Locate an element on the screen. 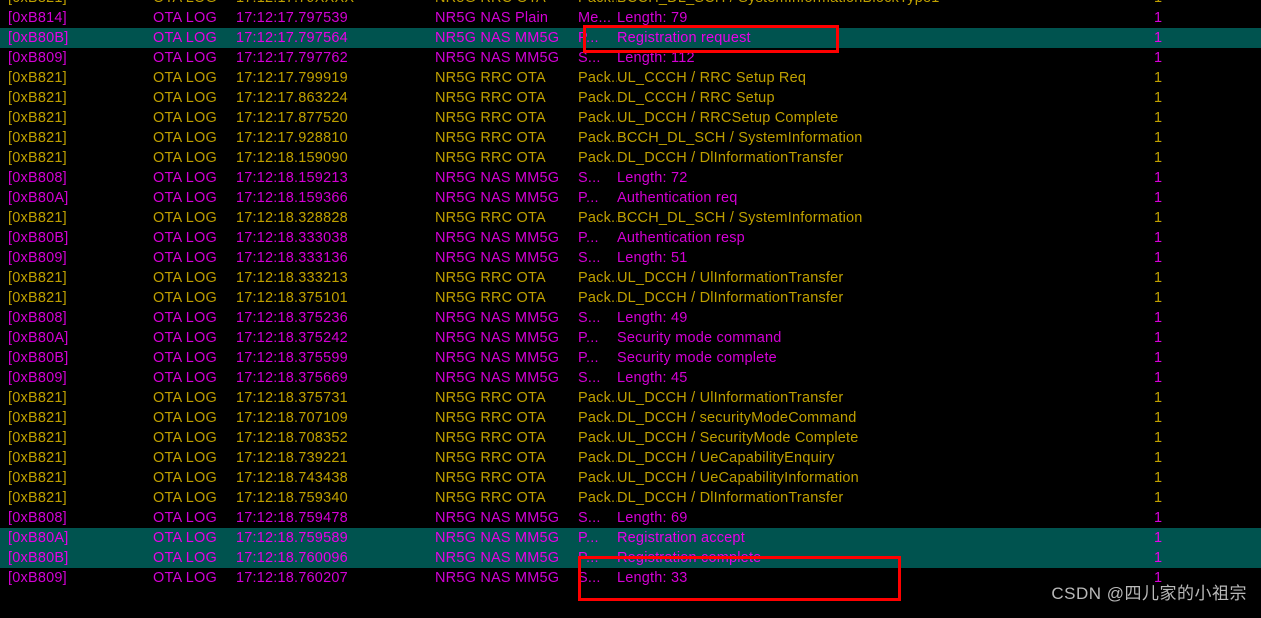 The height and width of the screenshot is (618, 1261). log-row-id: [0xB808] is located at coordinates (37, 318).